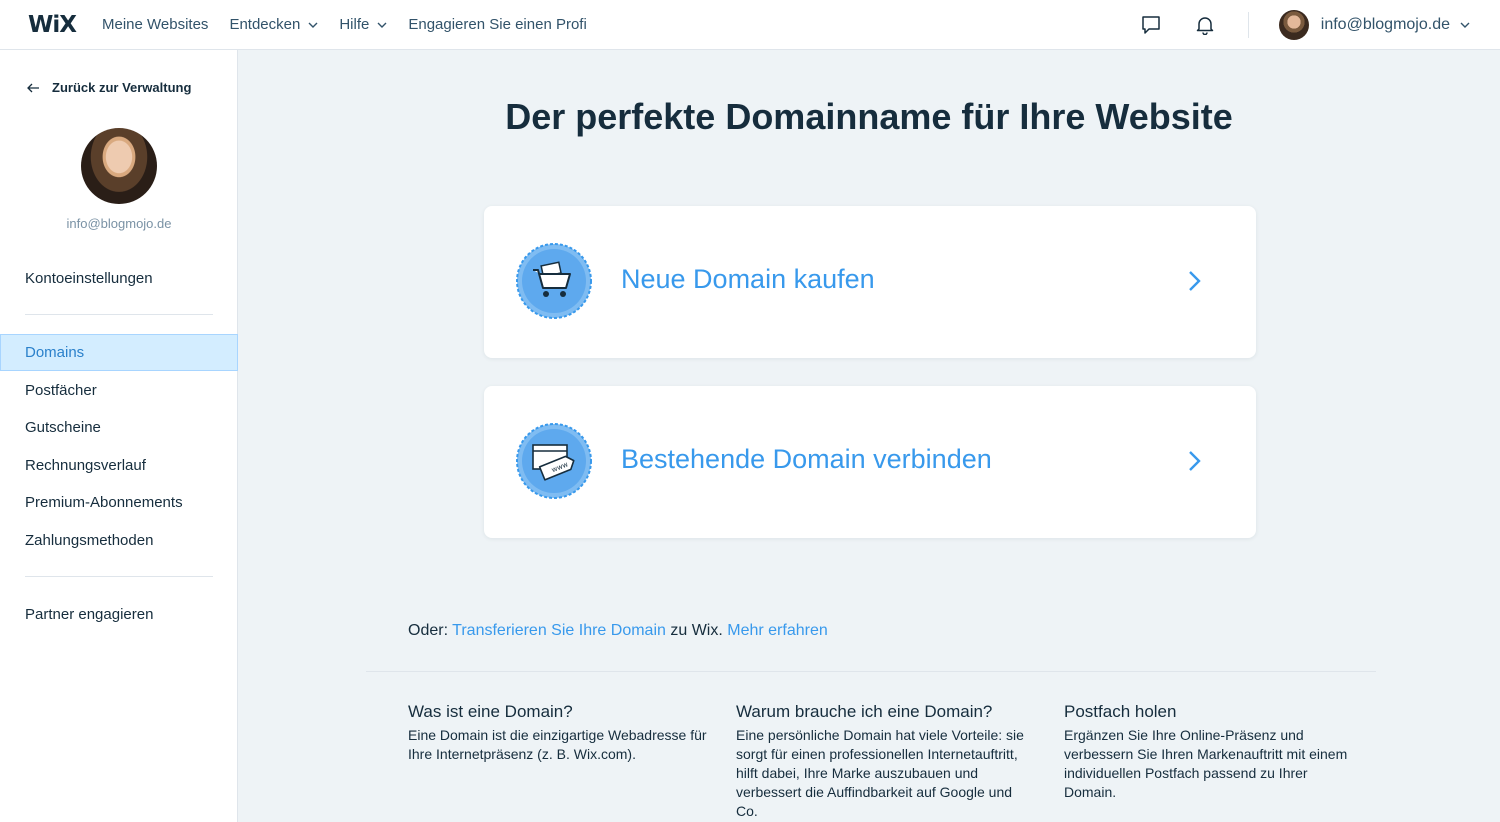 This screenshot has width=1500, height=822. Describe the element at coordinates (554, 461) in the screenshot. I see `www-tag-icon: www` at that location.